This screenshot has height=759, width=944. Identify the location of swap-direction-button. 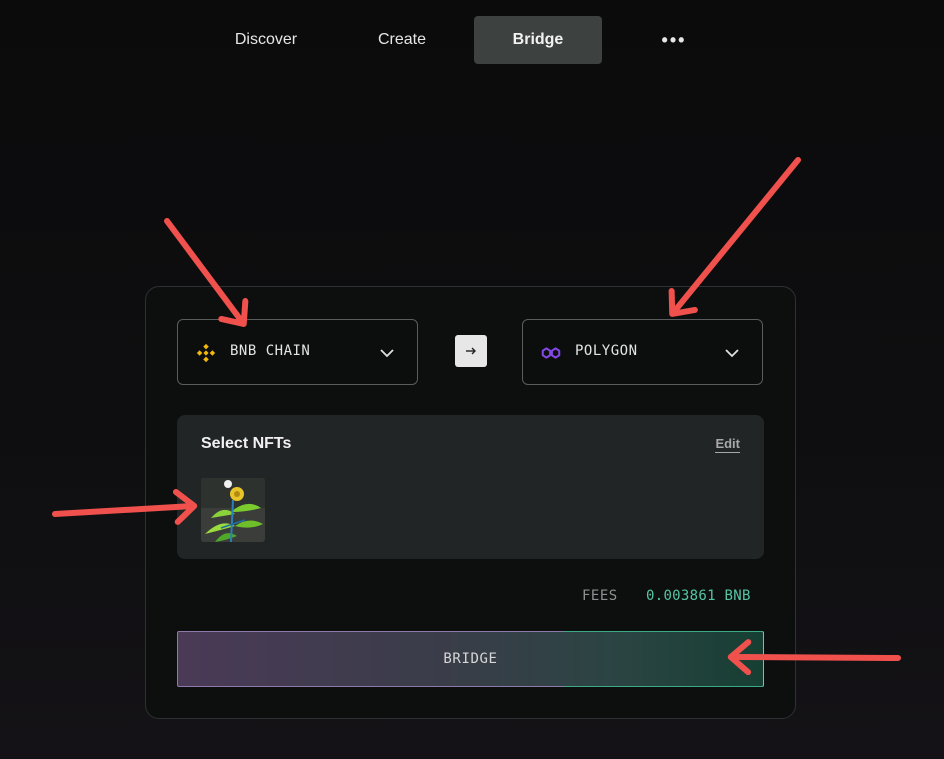
(471, 351).